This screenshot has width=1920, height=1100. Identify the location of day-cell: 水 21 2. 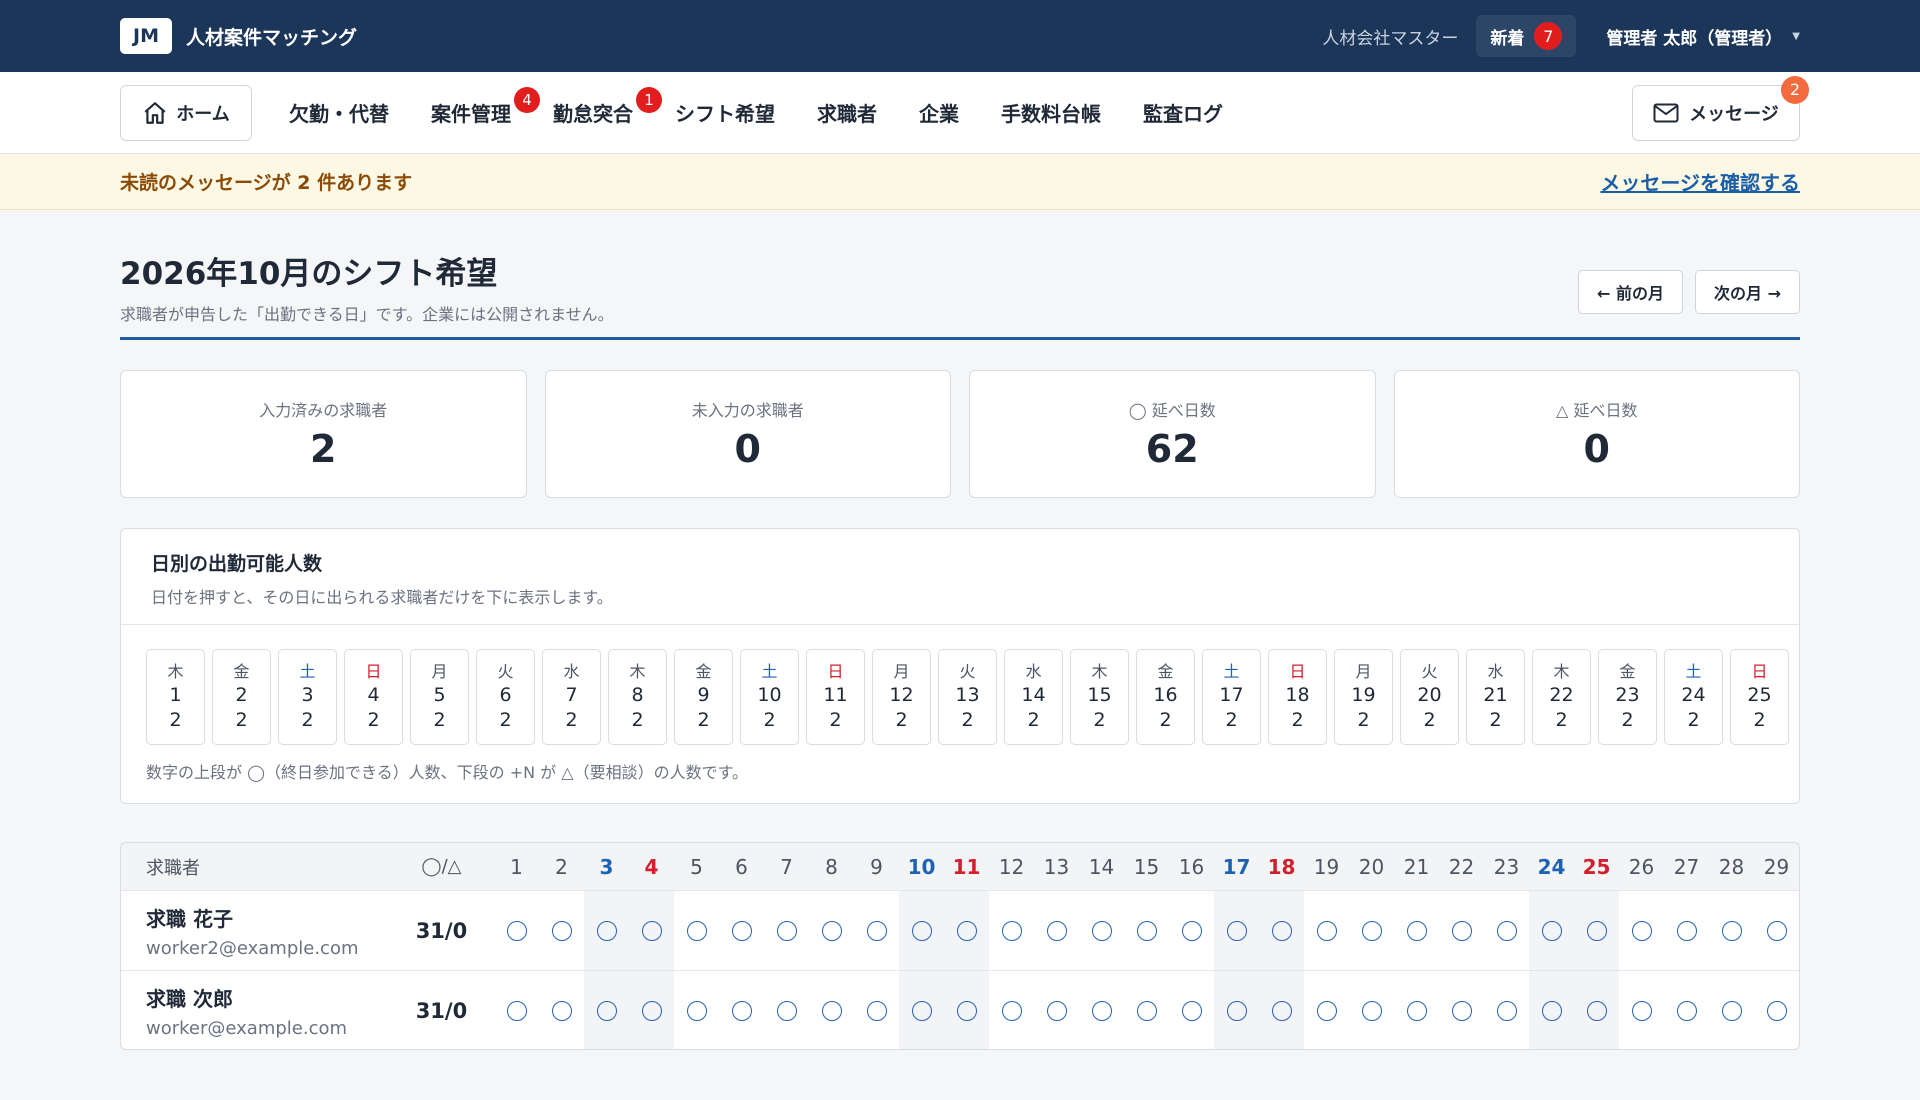
(1495, 697).